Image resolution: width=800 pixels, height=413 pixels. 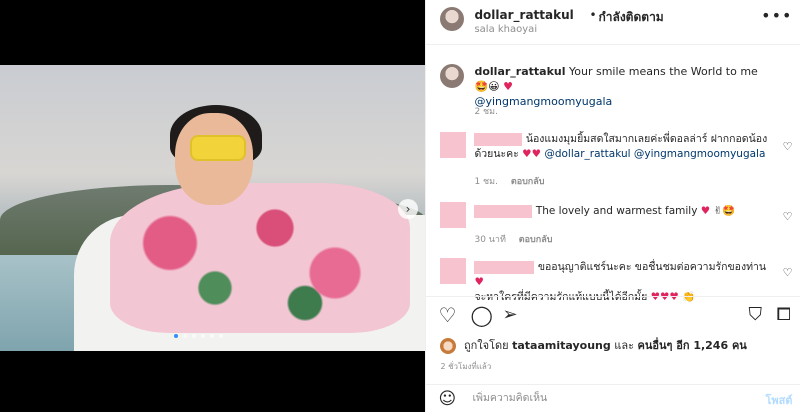 I want to click on caption-time: 2 ชม., so click(x=486, y=112).